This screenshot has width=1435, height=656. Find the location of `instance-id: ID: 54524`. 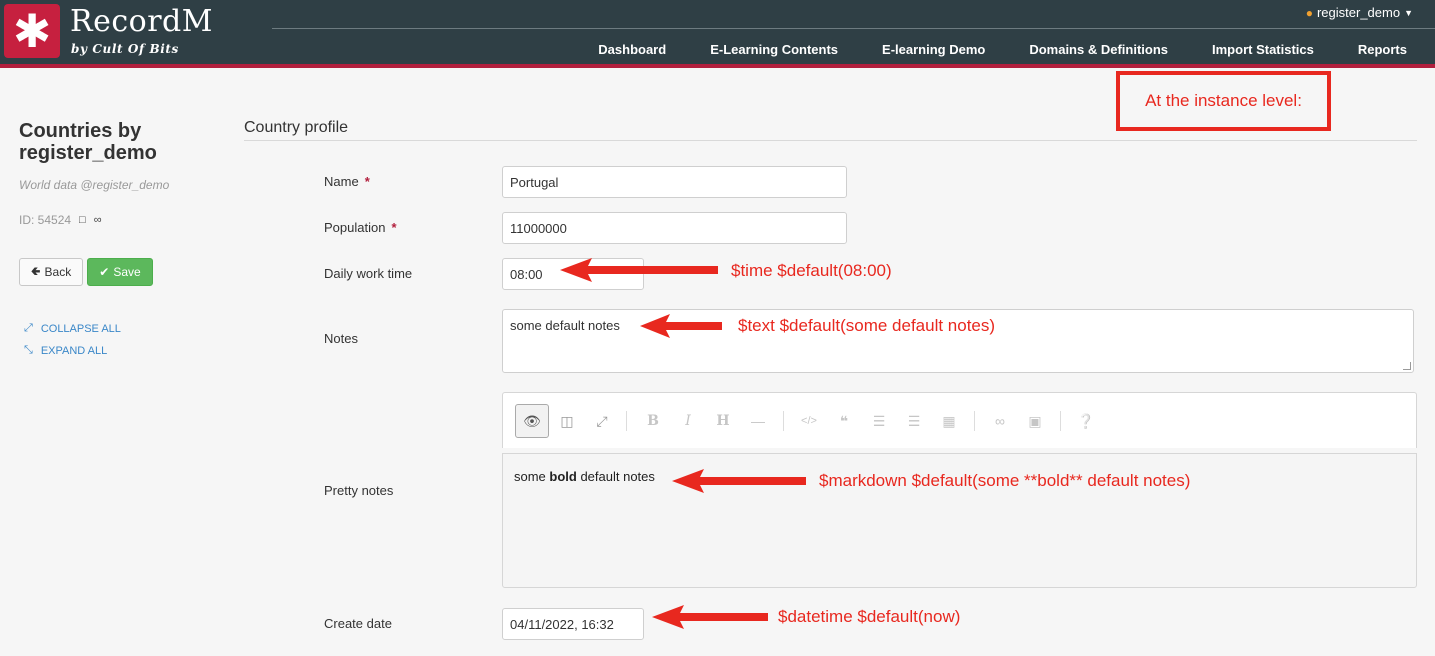

instance-id: ID: 54524 is located at coordinates (45, 220).